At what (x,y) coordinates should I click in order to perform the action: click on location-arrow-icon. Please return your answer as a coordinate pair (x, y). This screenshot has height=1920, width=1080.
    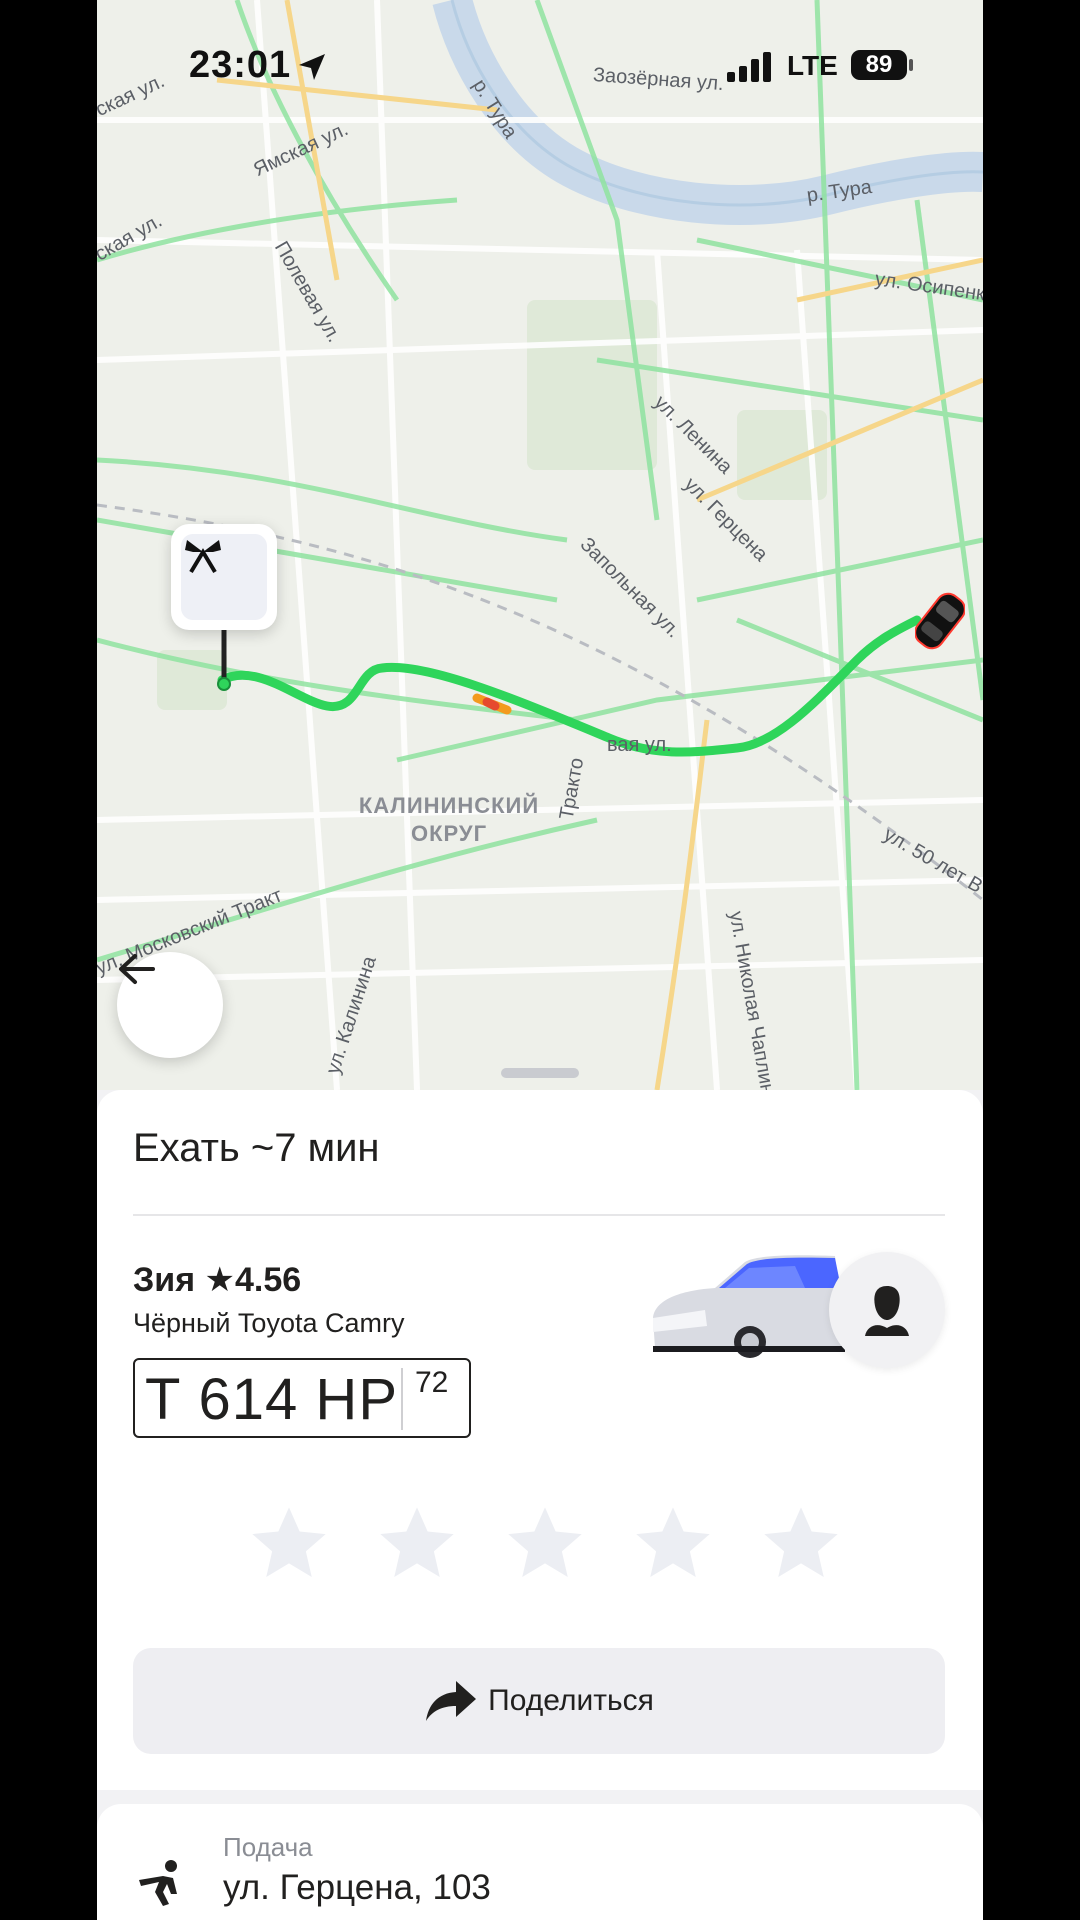
    Looking at the image, I should click on (312, 67).